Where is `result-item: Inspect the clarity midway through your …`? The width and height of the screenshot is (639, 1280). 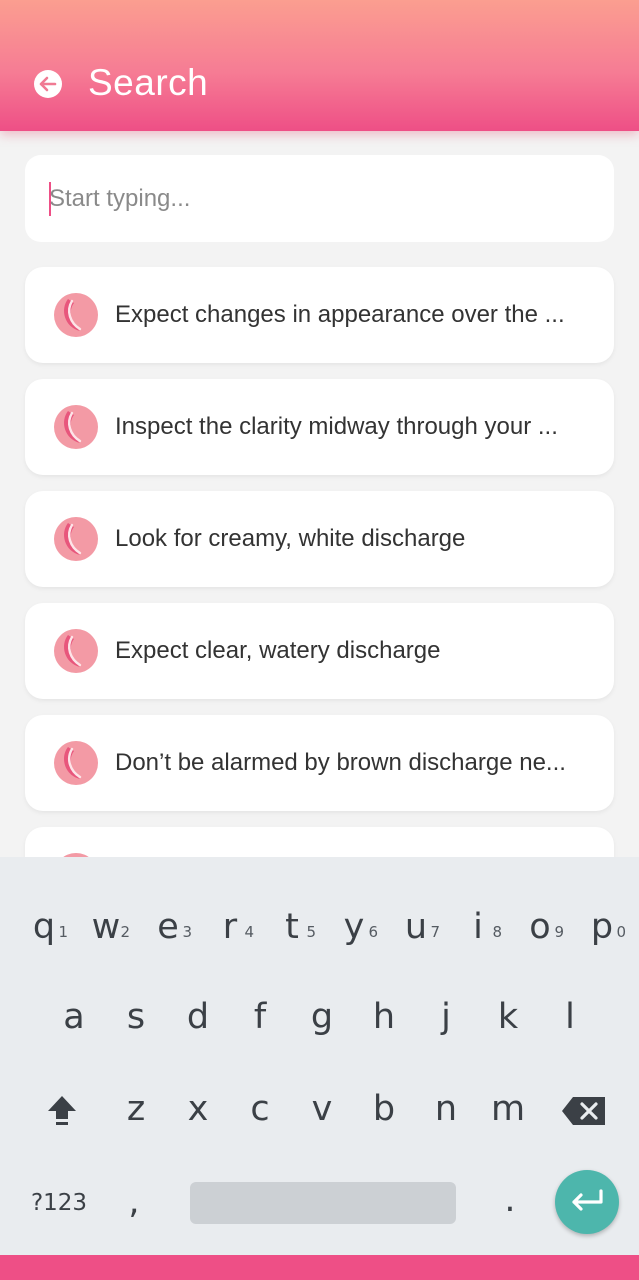
result-item: Inspect the clarity midway through your … is located at coordinates (319, 427).